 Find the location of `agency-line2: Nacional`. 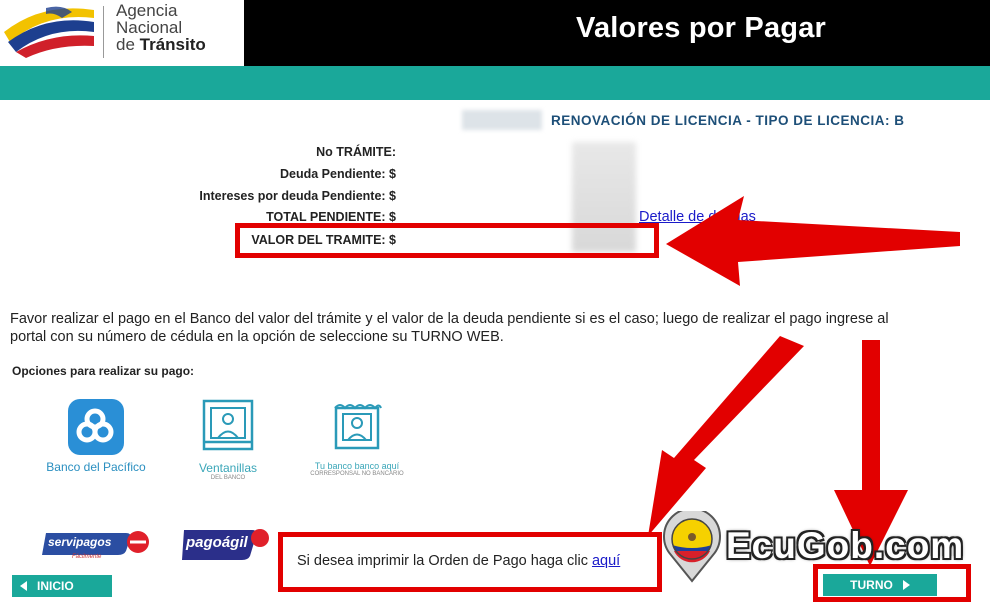

agency-line2: Nacional is located at coordinates (149, 27).